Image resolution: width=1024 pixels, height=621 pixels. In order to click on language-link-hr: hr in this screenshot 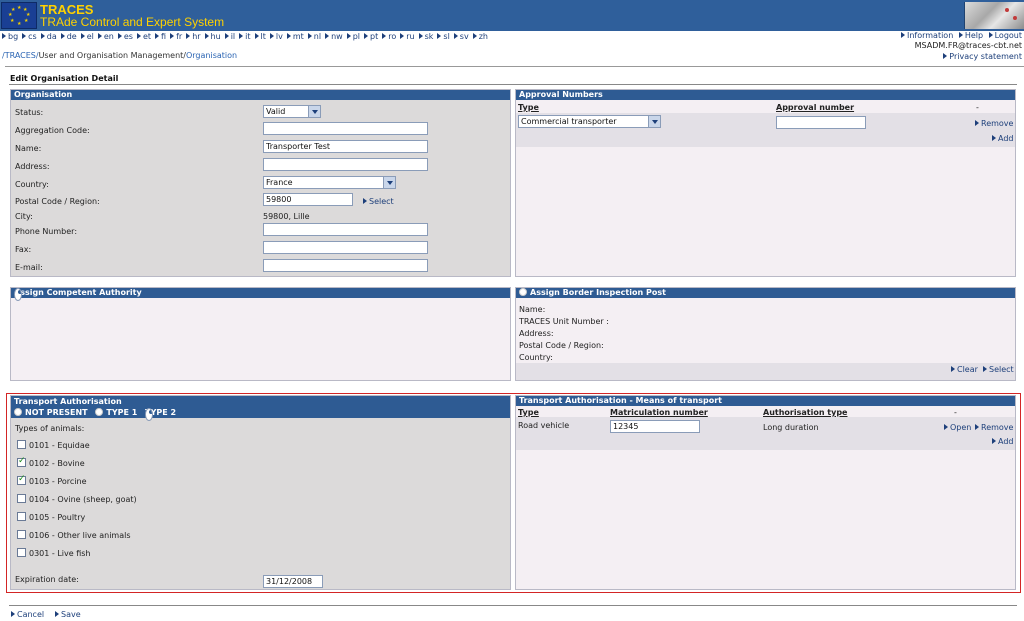, I will do `click(193, 36)`.